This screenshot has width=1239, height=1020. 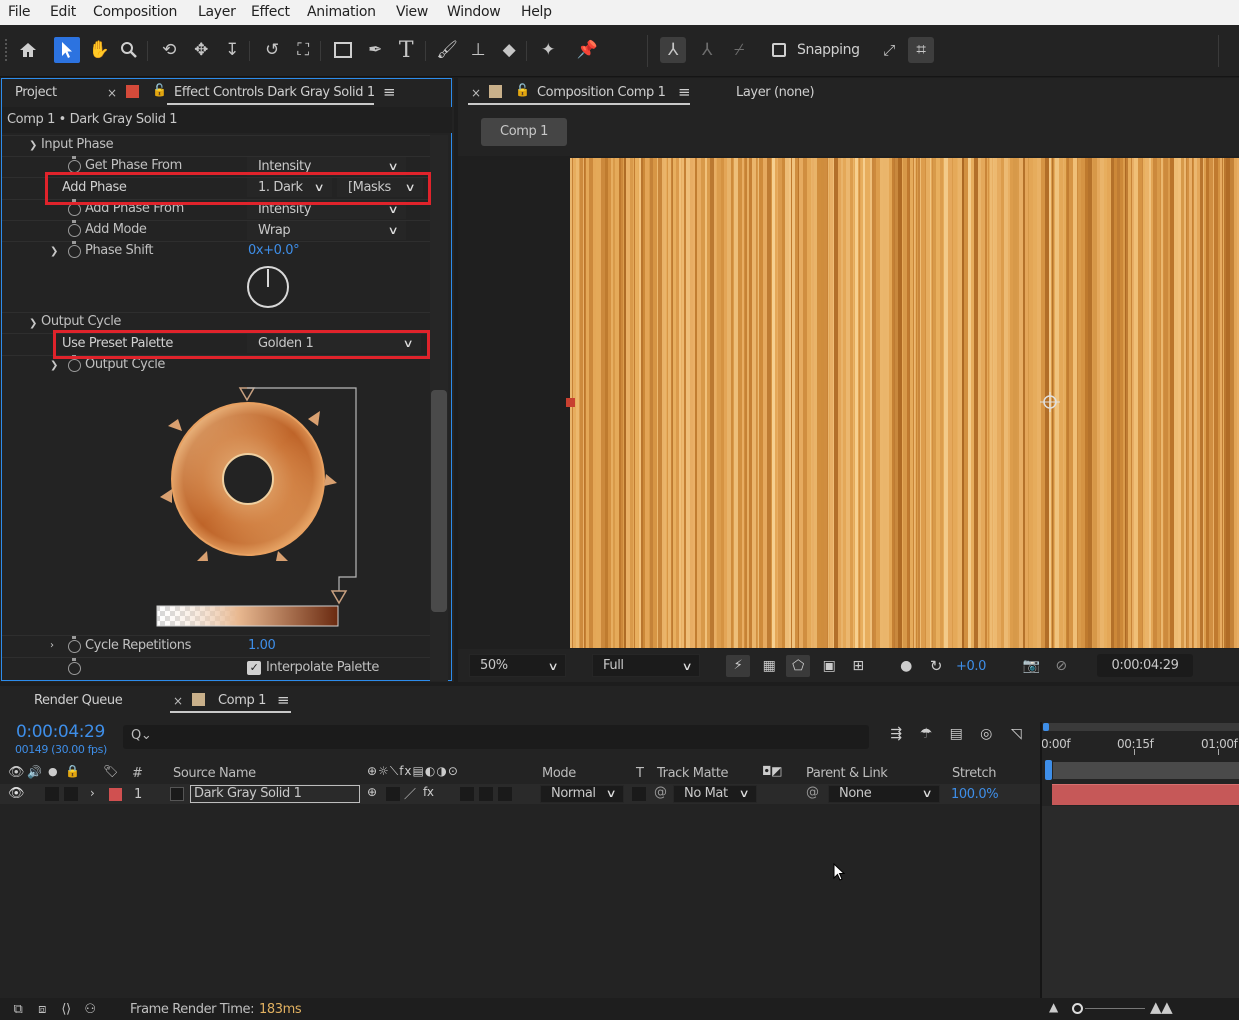 What do you see at coordinates (270, 12) in the screenshot?
I see `menu-effect: Effect` at bounding box center [270, 12].